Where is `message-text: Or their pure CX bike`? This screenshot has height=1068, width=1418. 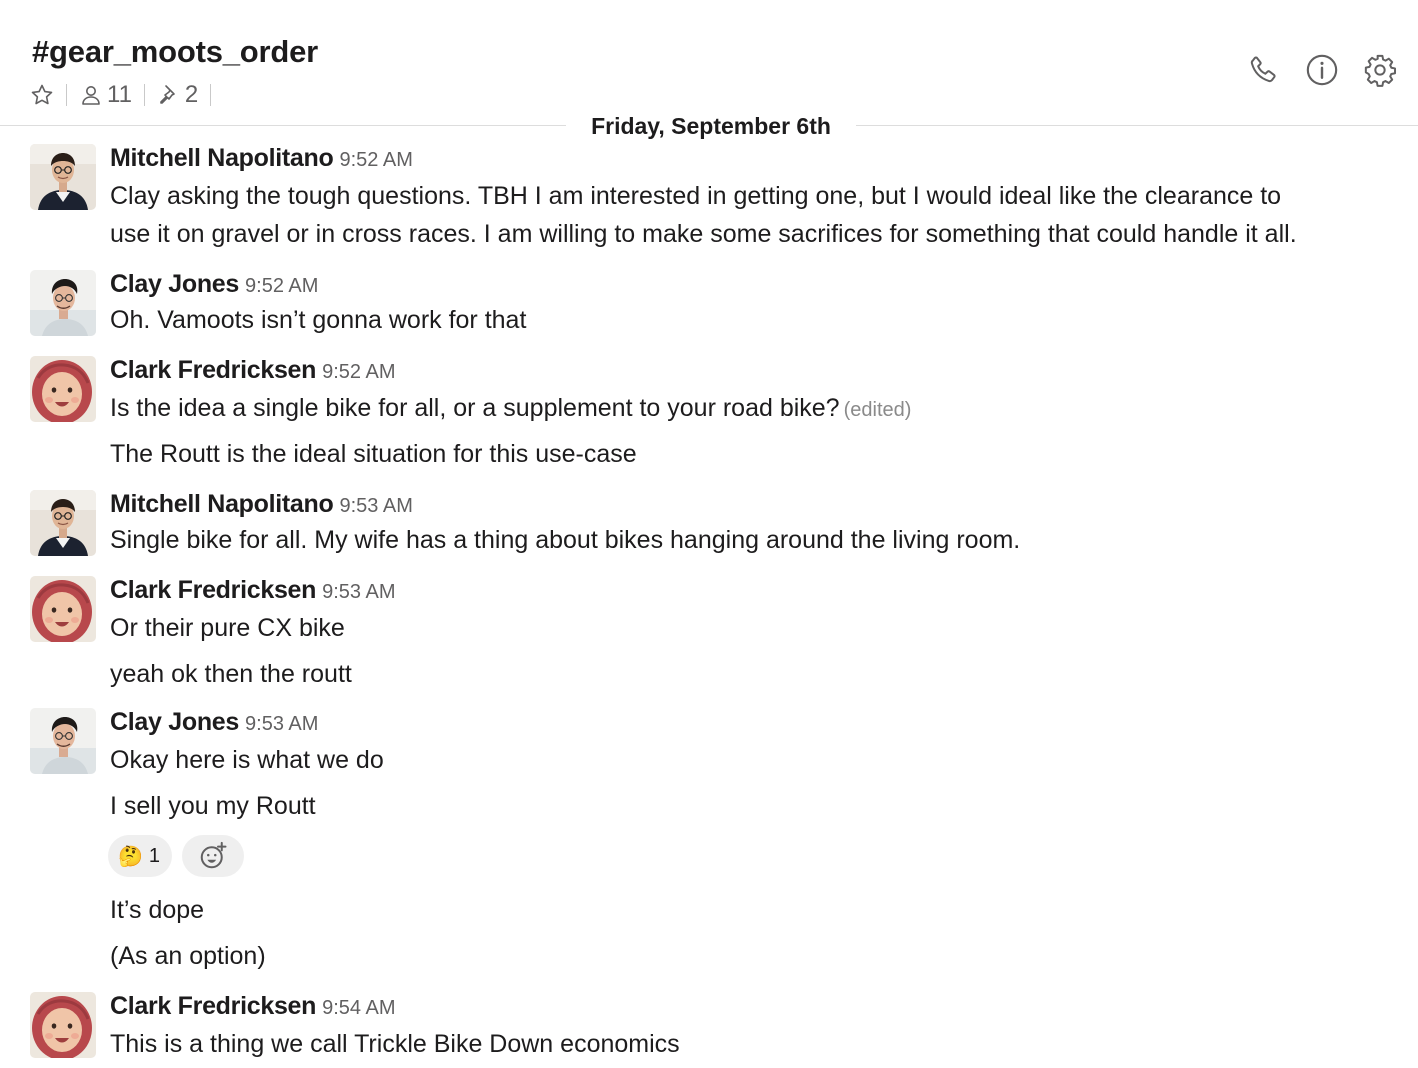 message-text: Or their pure CX bike is located at coordinates (227, 628).